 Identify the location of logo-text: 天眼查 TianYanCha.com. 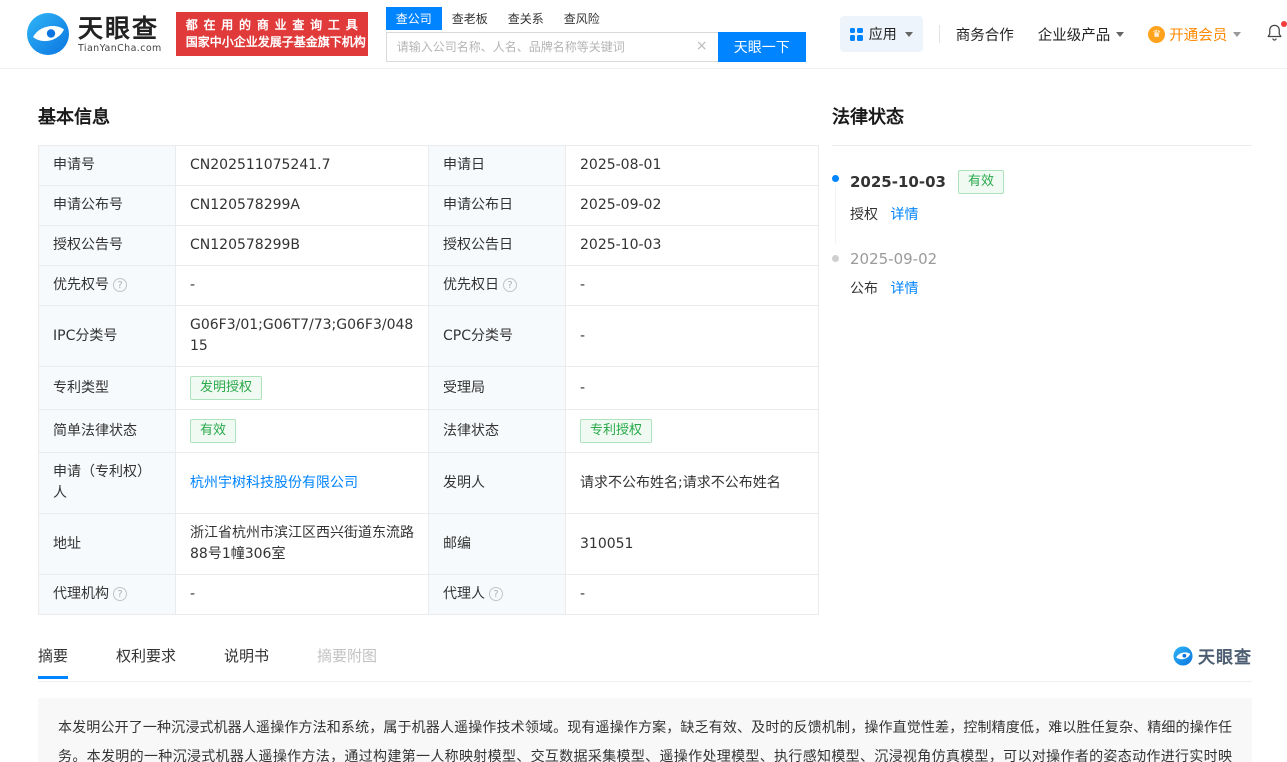
(120, 34).